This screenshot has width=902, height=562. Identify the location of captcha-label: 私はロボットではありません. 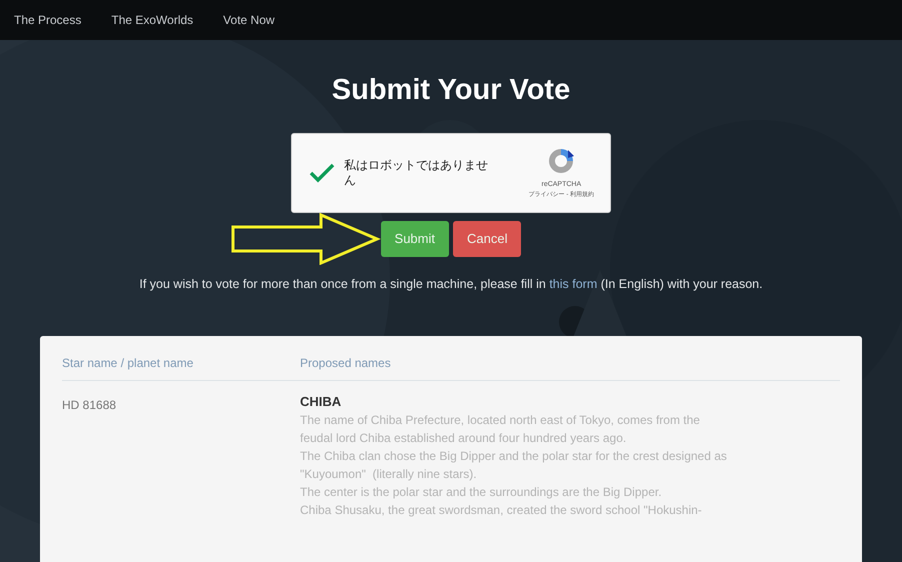
(416, 173).